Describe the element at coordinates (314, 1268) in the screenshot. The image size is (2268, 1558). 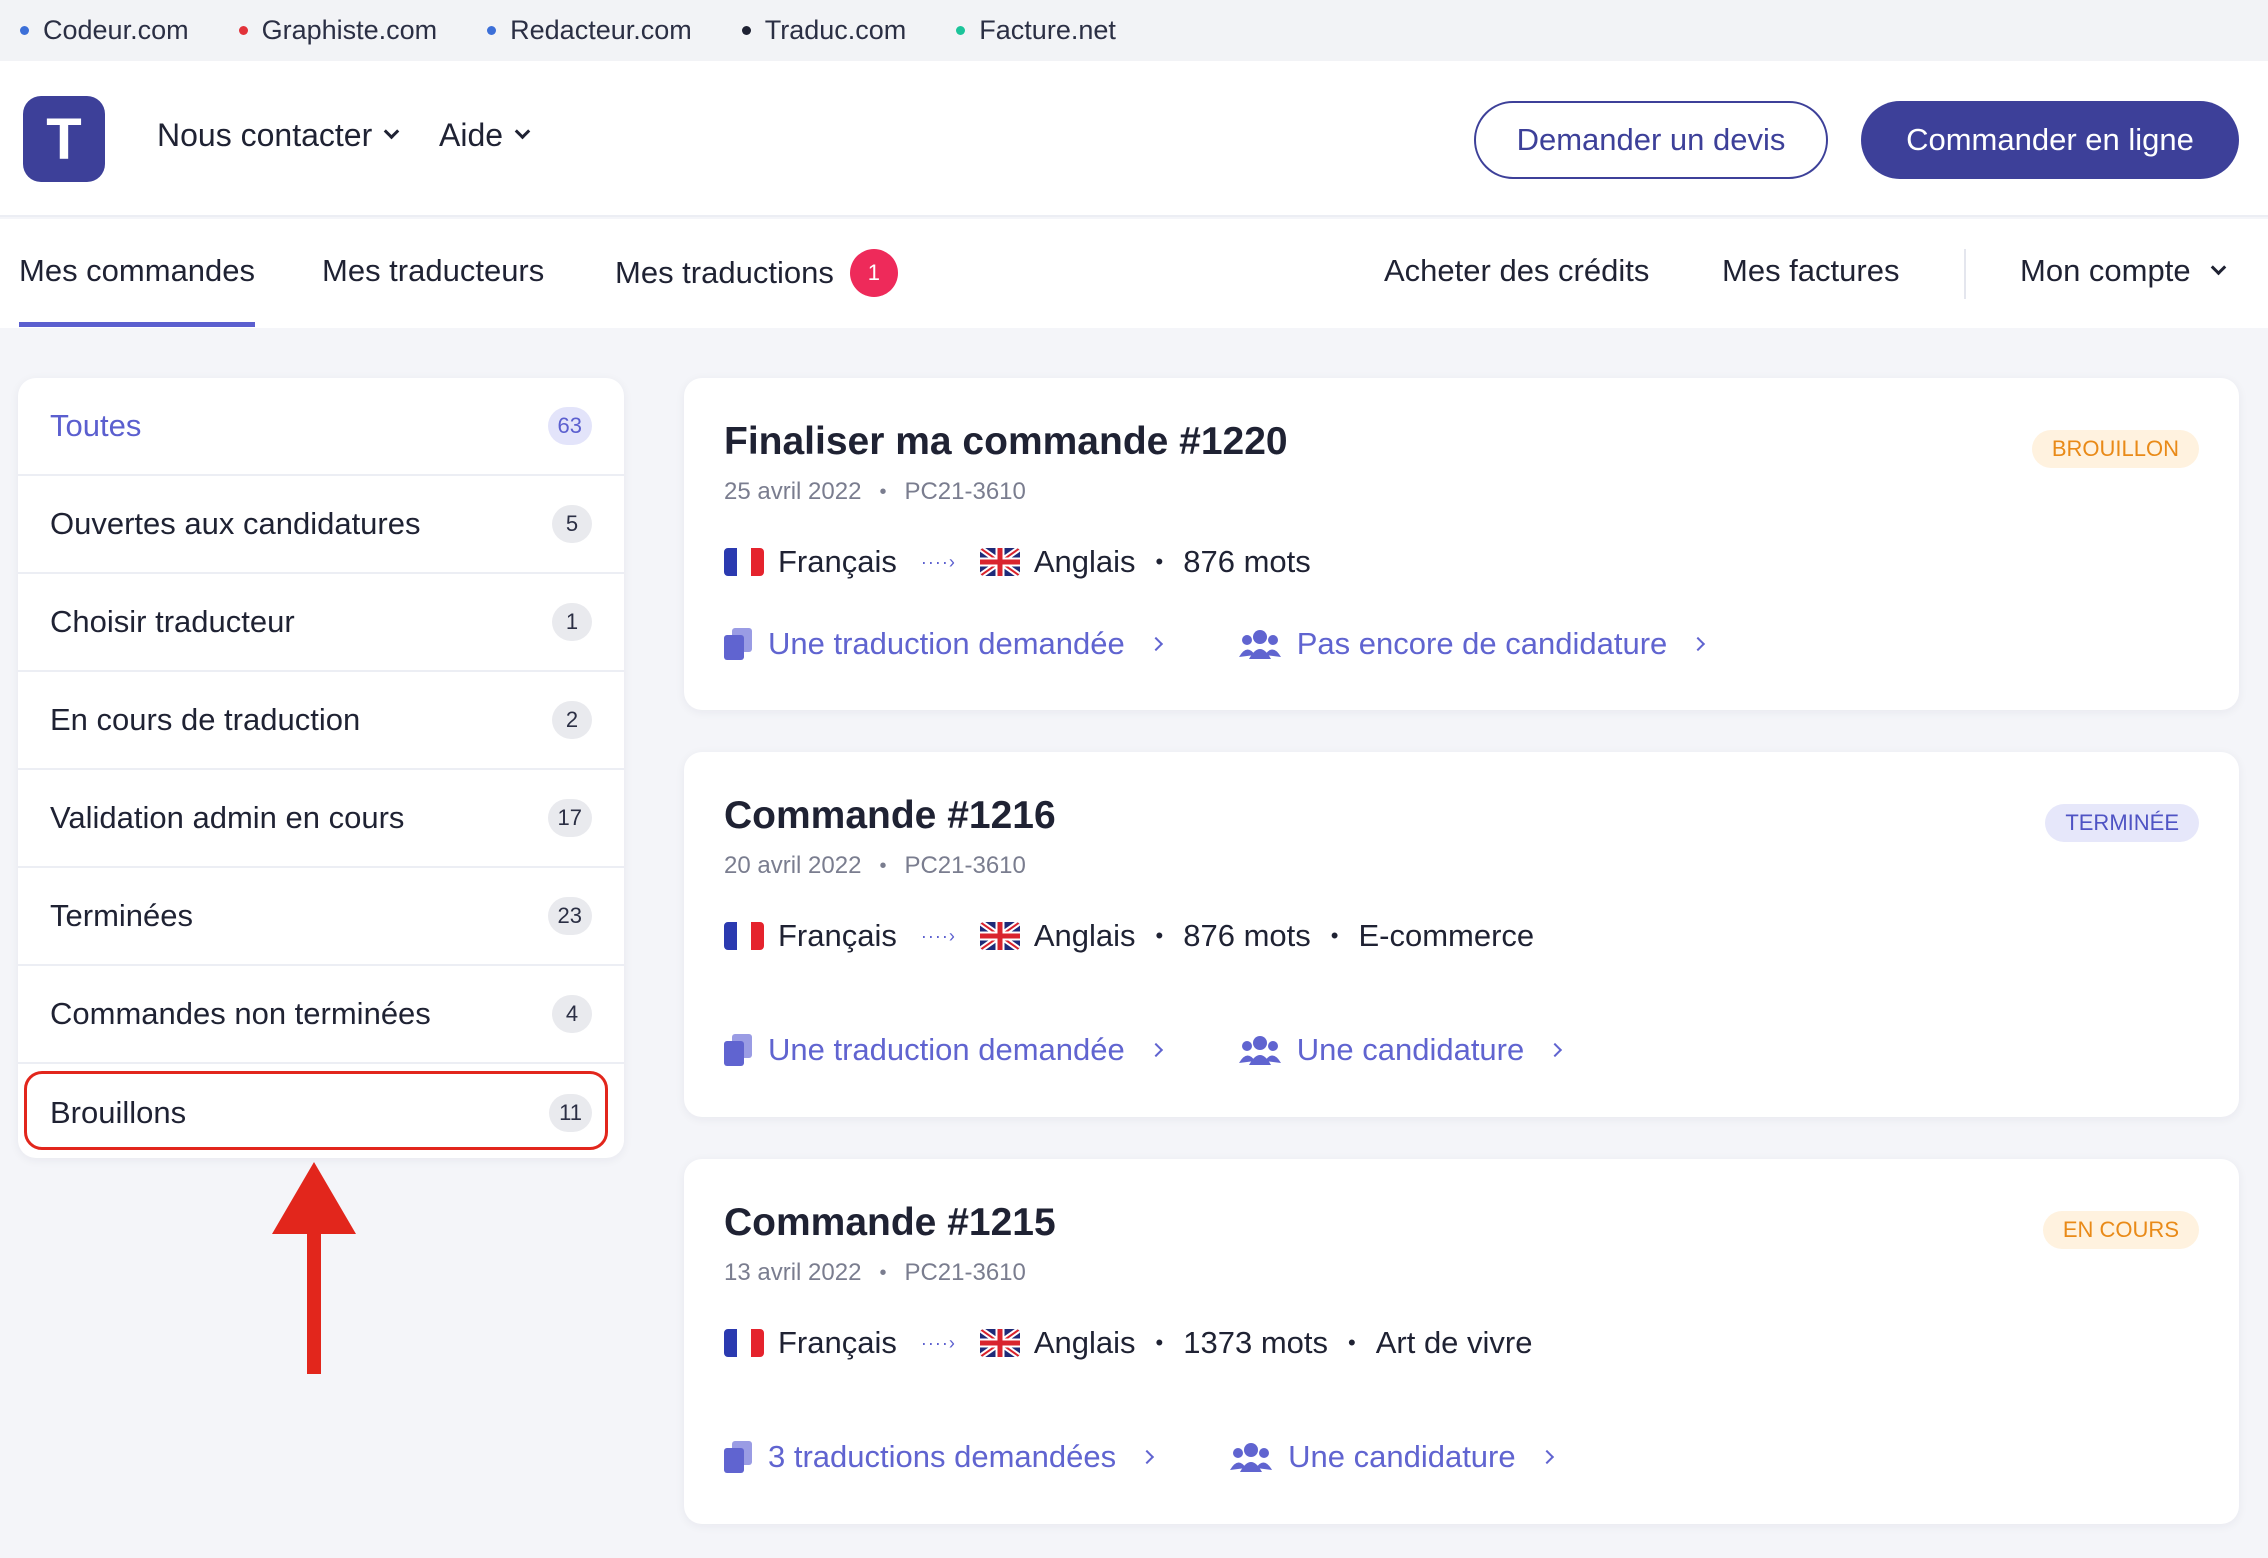
I see `red-arrow-annotation` at that location.